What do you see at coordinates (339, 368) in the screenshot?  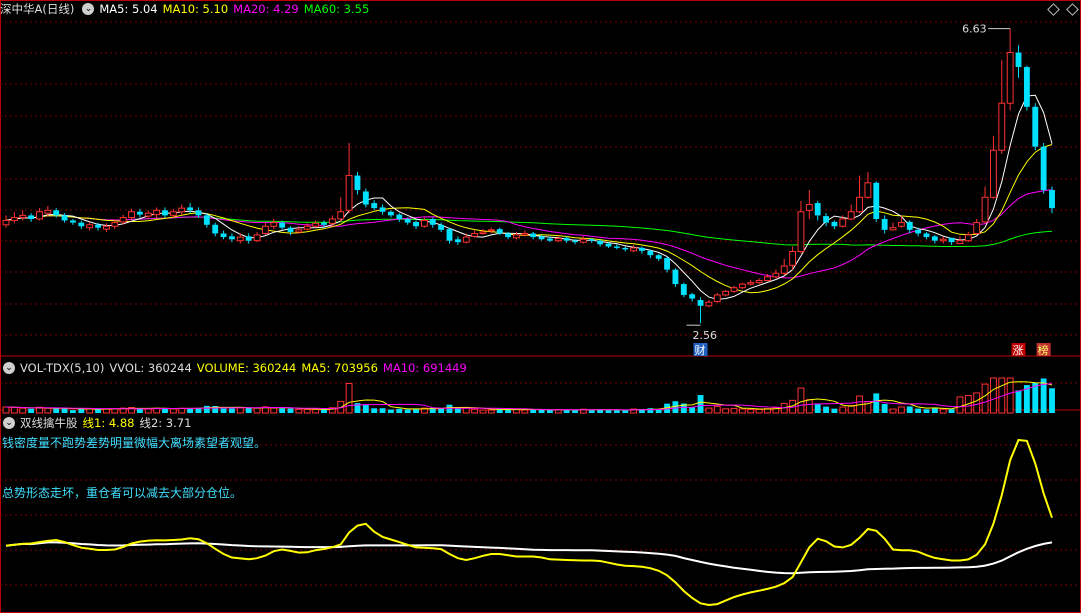 I see `vol-ma5-value: MA5: 703956` at bounding box center [339, 368].